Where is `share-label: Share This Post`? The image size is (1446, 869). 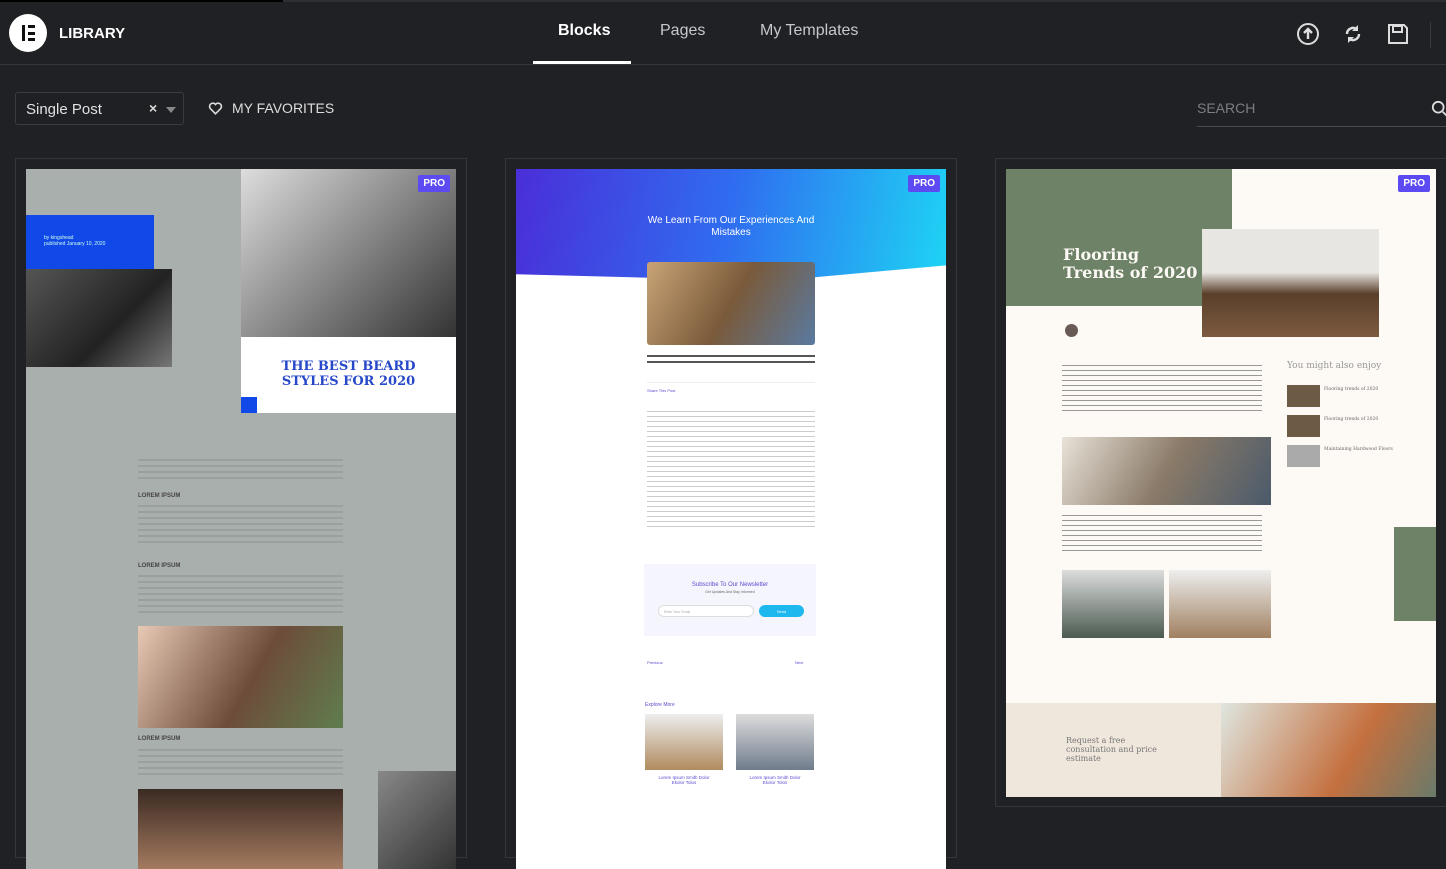
share-label: Share This Post is located at coordinates (731, 387).